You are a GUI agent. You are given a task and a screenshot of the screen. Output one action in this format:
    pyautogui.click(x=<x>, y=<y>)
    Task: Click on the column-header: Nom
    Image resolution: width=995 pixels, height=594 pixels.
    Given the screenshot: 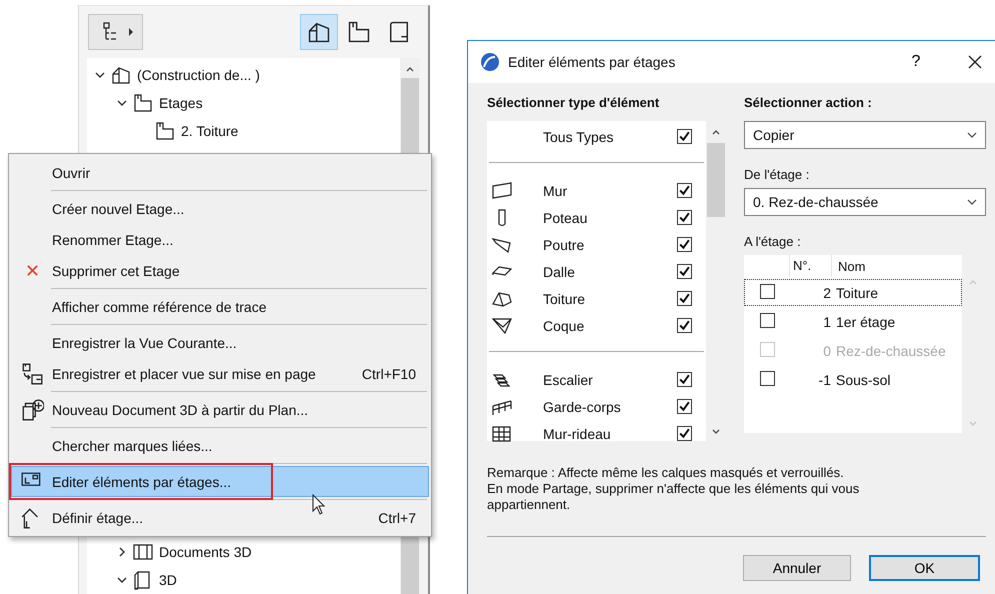 What is the action you would take?
    pyautogui.click(x=849, y=266)
    